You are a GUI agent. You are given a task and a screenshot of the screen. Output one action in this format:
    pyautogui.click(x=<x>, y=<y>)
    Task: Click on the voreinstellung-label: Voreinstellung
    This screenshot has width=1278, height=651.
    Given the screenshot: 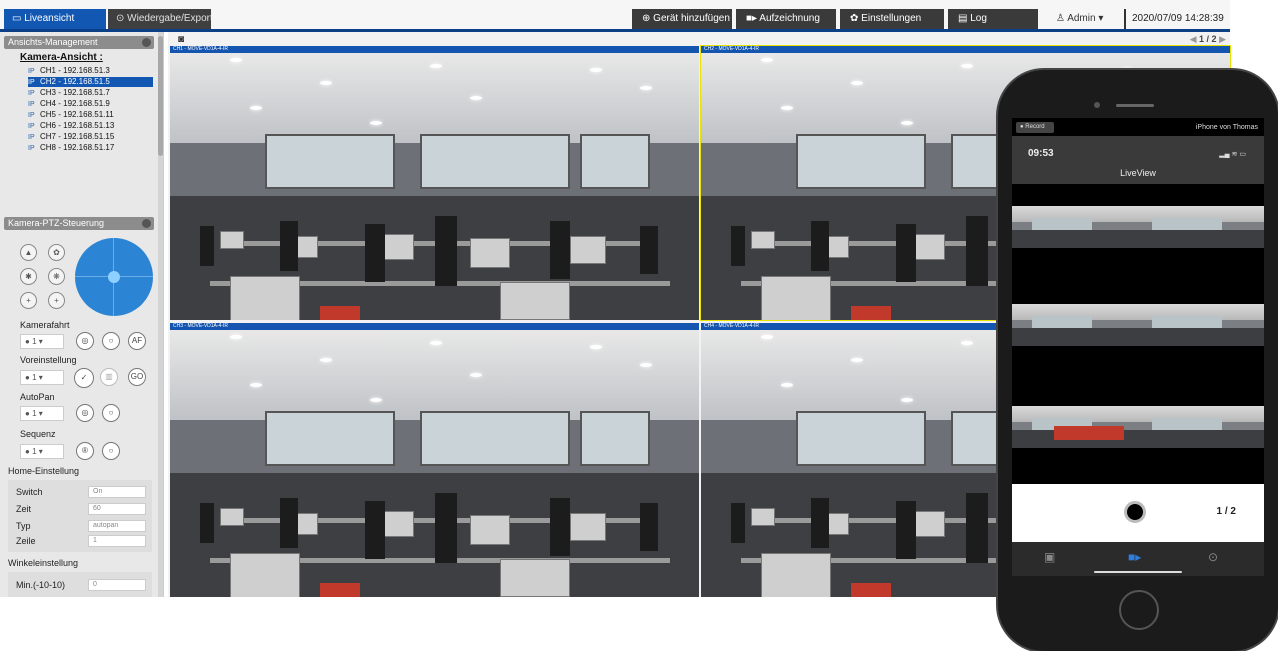 What is the action you would take?
    pyautogui.click(x=48, y=360)
    